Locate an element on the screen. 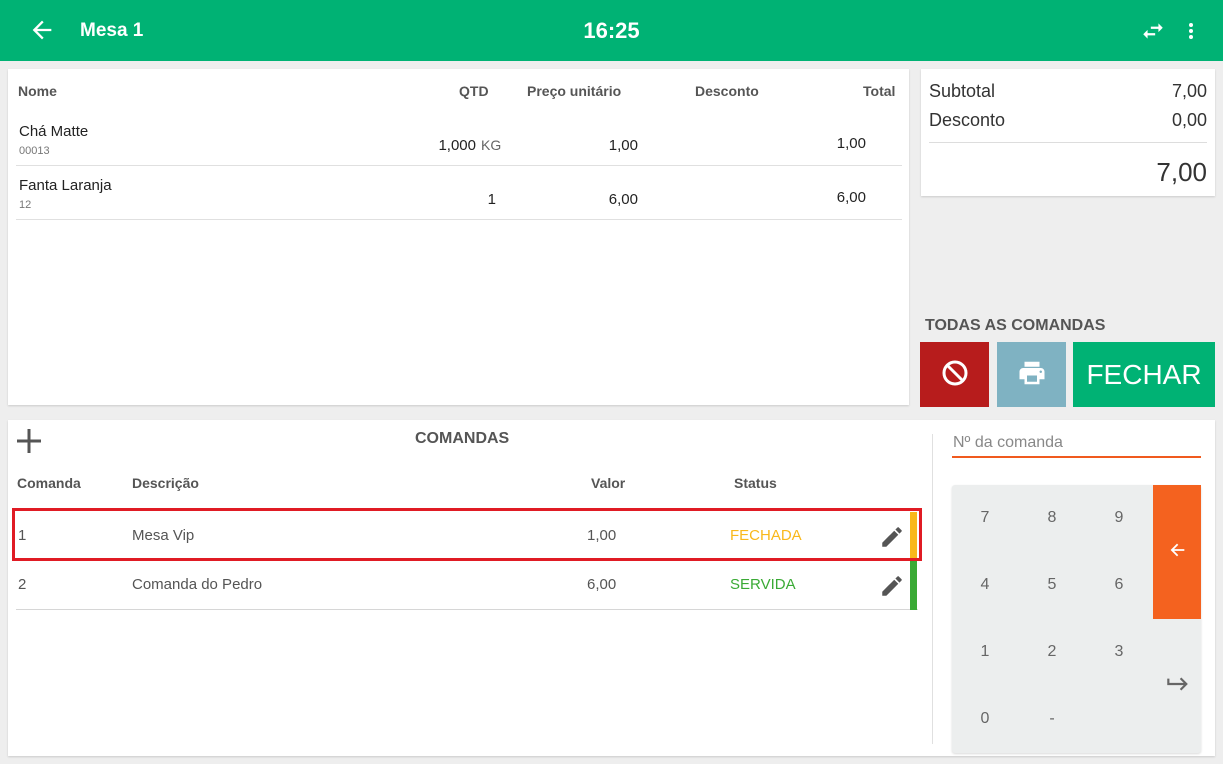  block-icon is located at coordinates (955, 374).